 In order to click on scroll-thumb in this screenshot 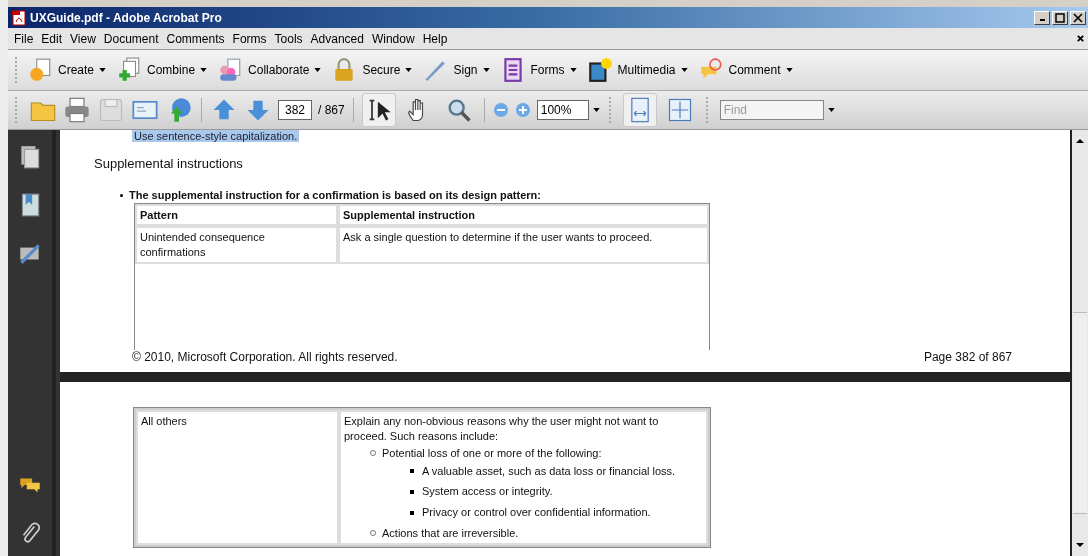, I will do `click(1080, 413)`.